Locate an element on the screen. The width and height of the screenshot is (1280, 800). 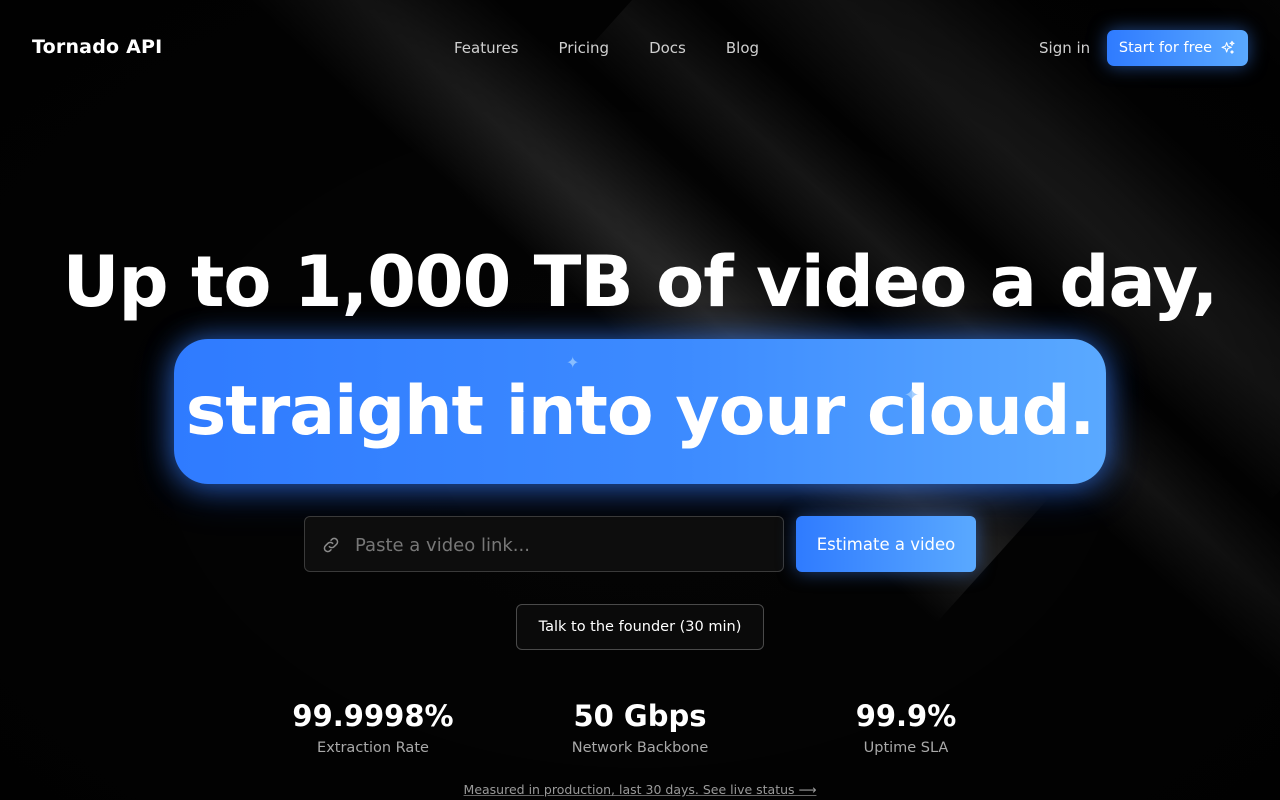
stat-label: Uptime SLA is located at coordinates (906, 748).